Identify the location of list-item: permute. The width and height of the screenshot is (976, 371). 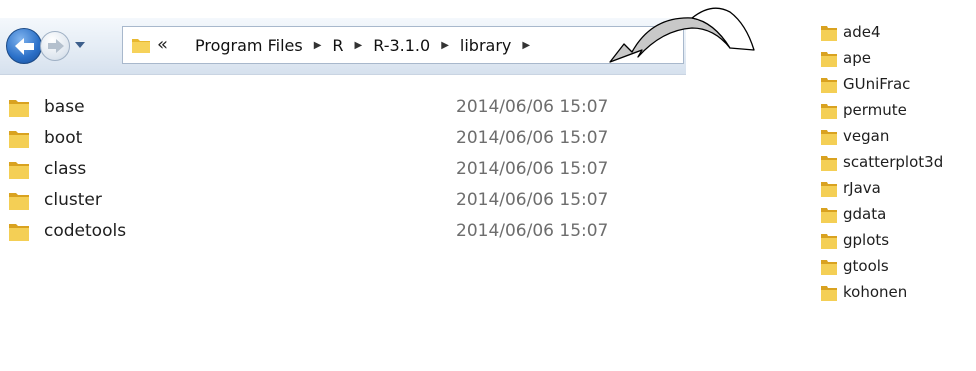
(898, 111).